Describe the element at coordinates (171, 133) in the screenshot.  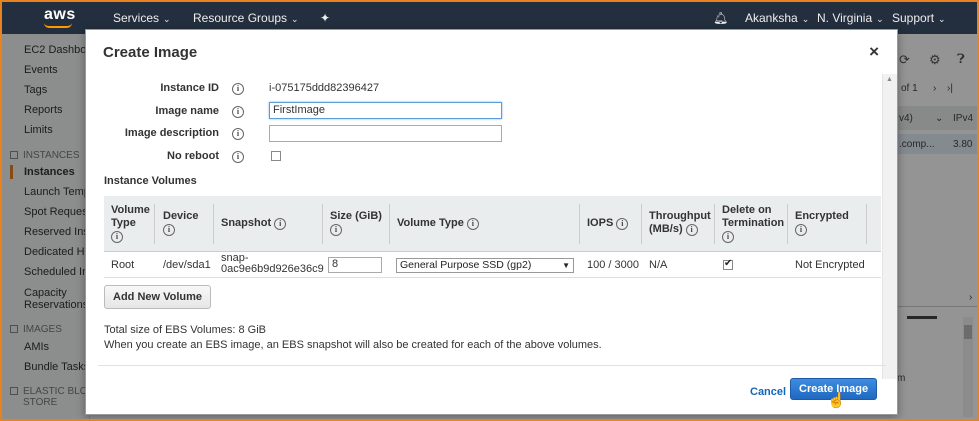
I see `image-description-label: Image description` at that location.